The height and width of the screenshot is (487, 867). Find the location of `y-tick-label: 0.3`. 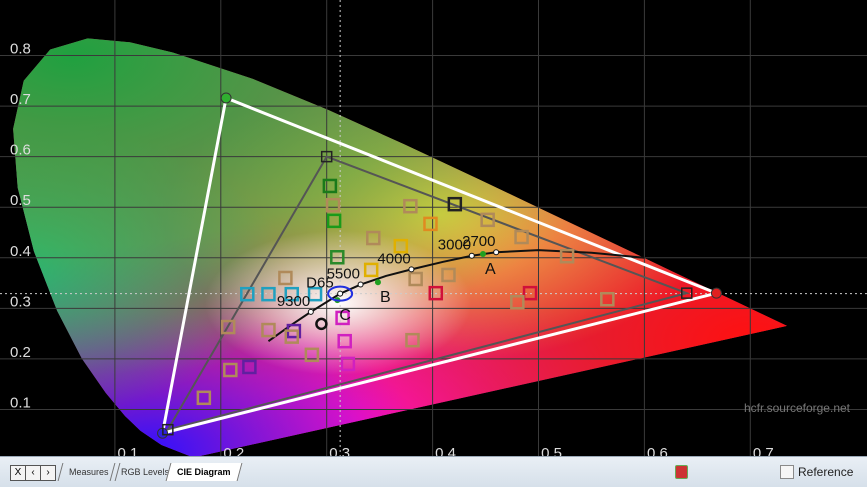

y-tick-label: 0.3 is located at coordinates (20, 301).